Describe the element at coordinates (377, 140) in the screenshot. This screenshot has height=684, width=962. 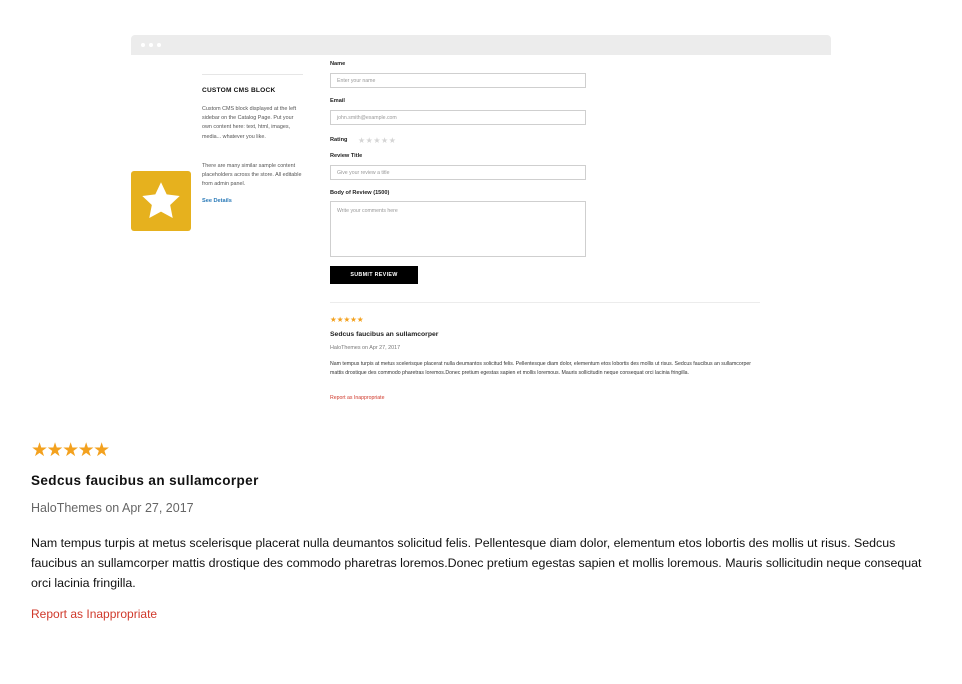
I see `rating-stars-input: ★★★★★` at that location.